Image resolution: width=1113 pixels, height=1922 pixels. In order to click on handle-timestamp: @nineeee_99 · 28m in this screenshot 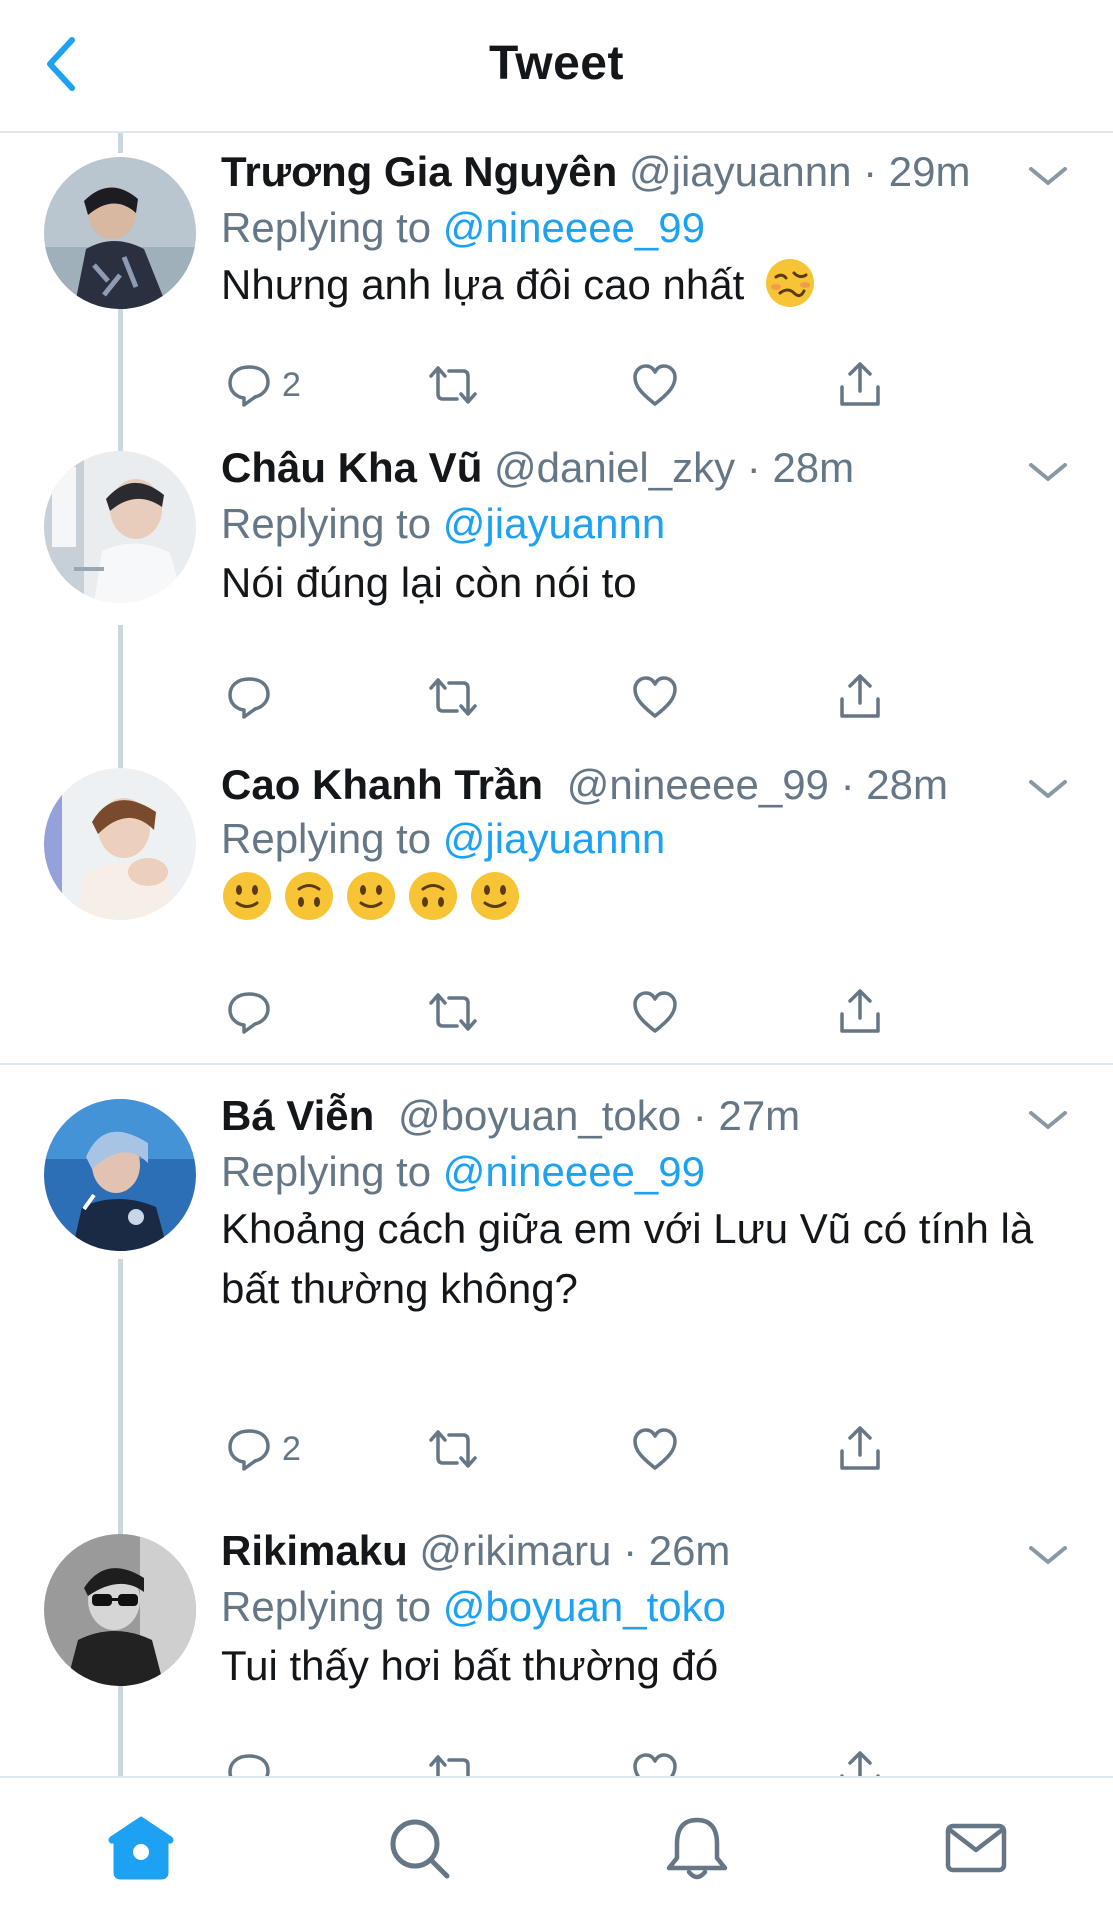, I will do `click(757, 784)`.